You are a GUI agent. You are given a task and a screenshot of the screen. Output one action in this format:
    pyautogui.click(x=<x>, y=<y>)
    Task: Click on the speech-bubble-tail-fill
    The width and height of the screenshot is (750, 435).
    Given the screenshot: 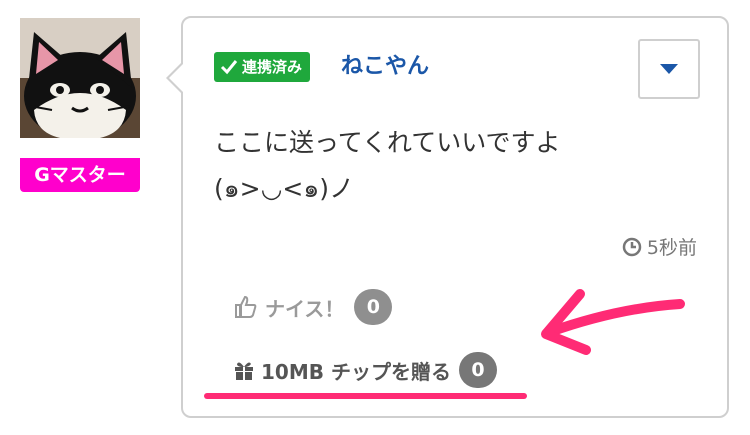 What is the action you would take?
    pyautogui.click(x=176, y=78)
    